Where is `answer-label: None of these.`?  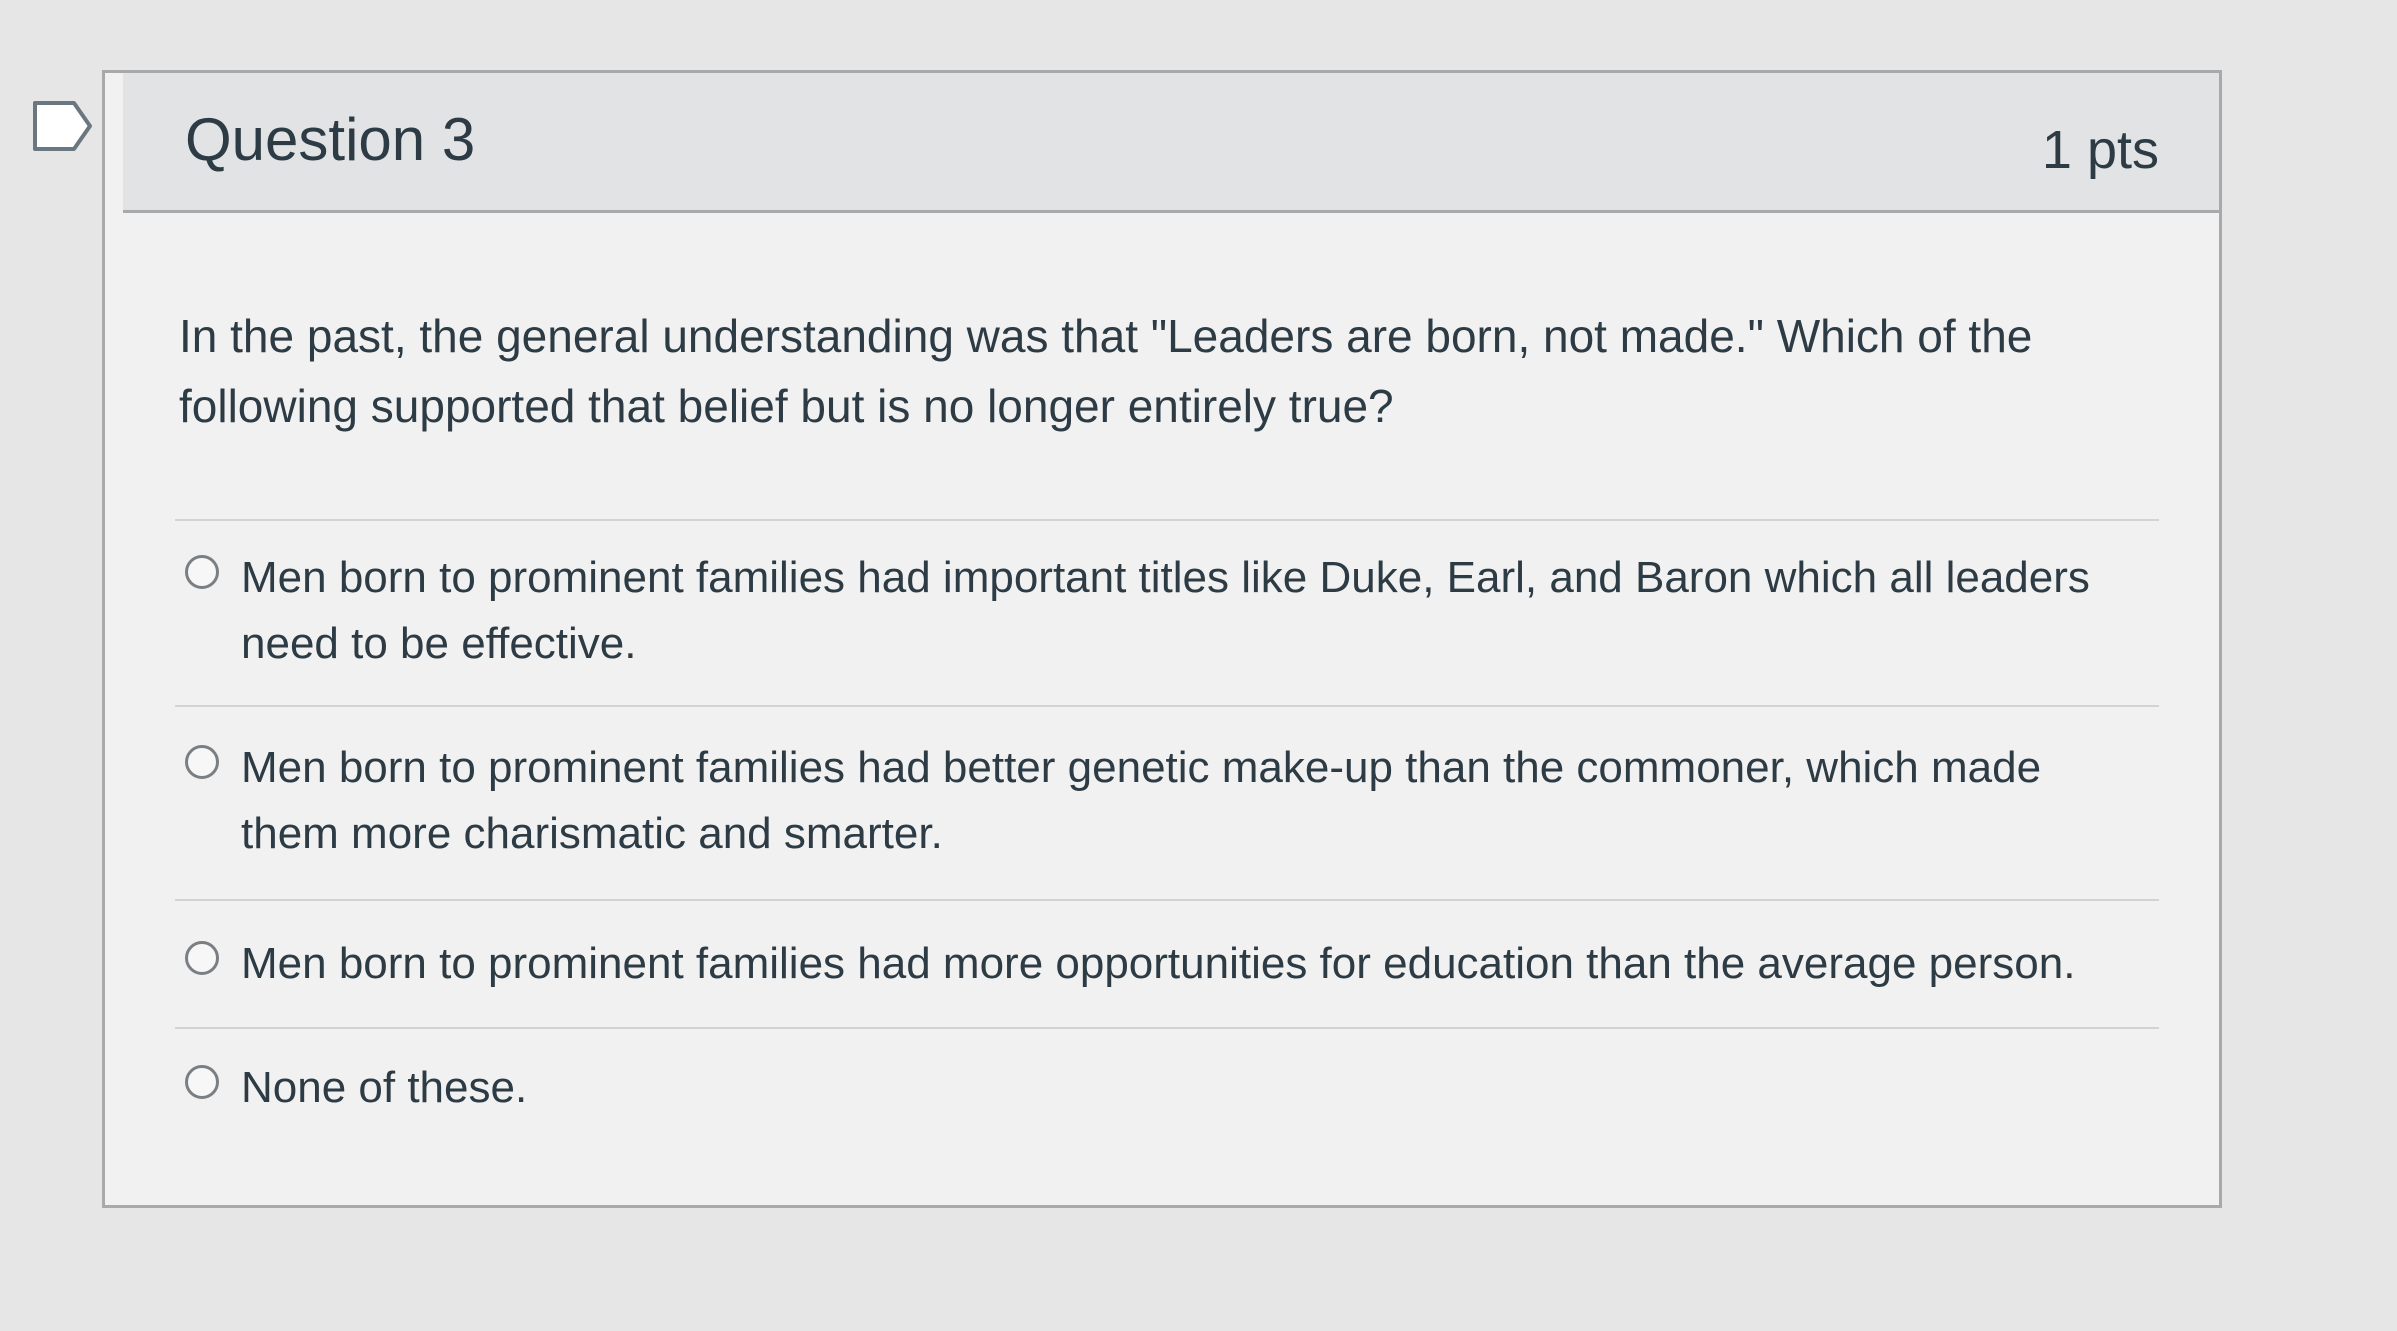
answer-label: None of these. is located at coordinates (1181, 1088).